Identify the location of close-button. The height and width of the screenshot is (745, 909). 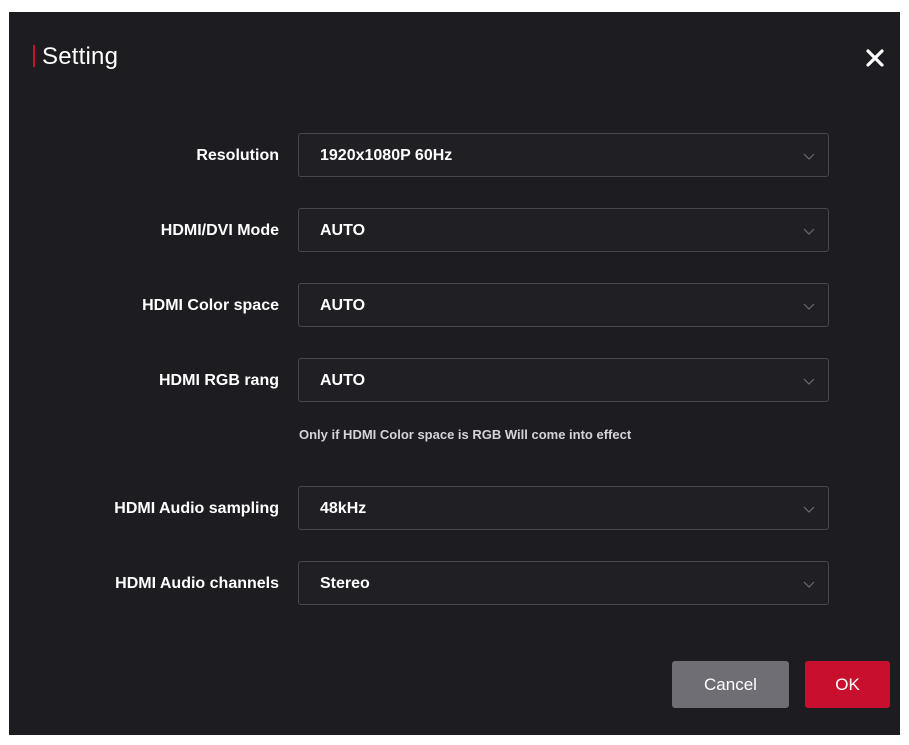
(875, 58).